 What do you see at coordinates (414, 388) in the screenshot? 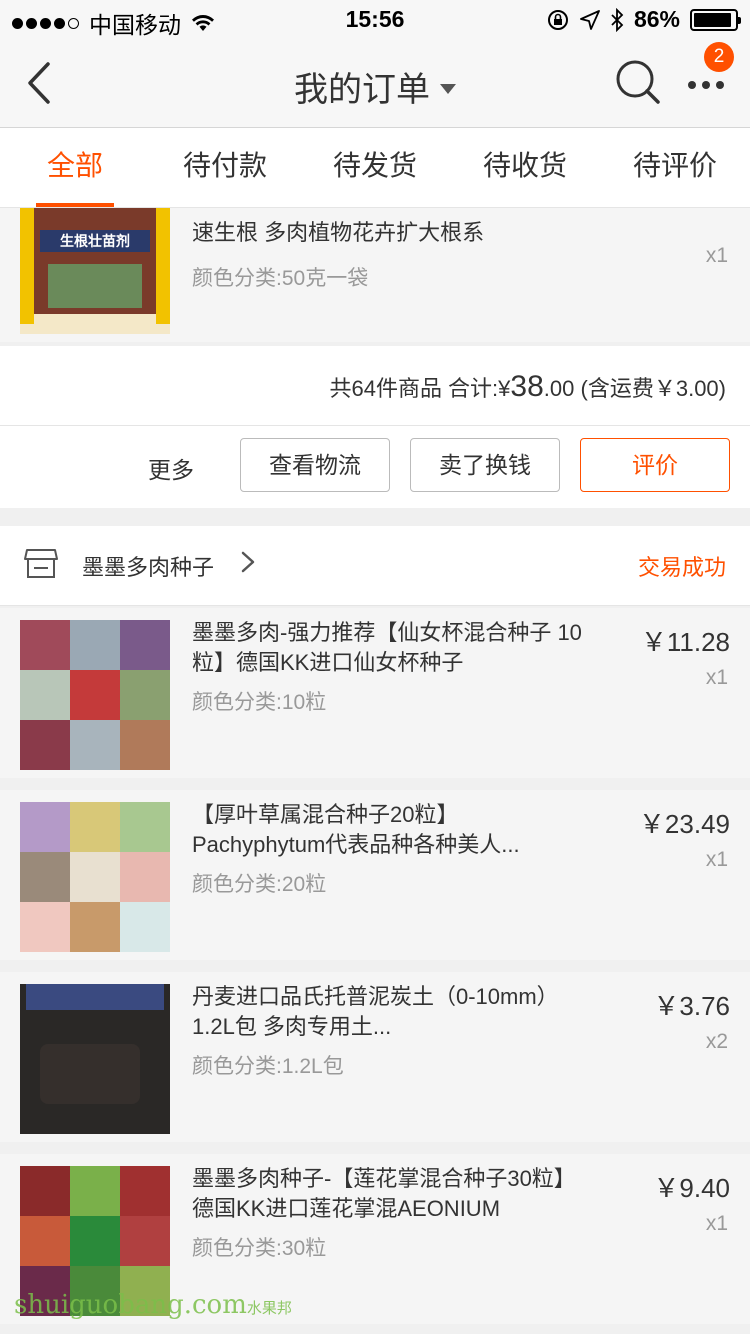
I see `item-count-label: 共64件商品 合计:` at bounding box center [414, 388].